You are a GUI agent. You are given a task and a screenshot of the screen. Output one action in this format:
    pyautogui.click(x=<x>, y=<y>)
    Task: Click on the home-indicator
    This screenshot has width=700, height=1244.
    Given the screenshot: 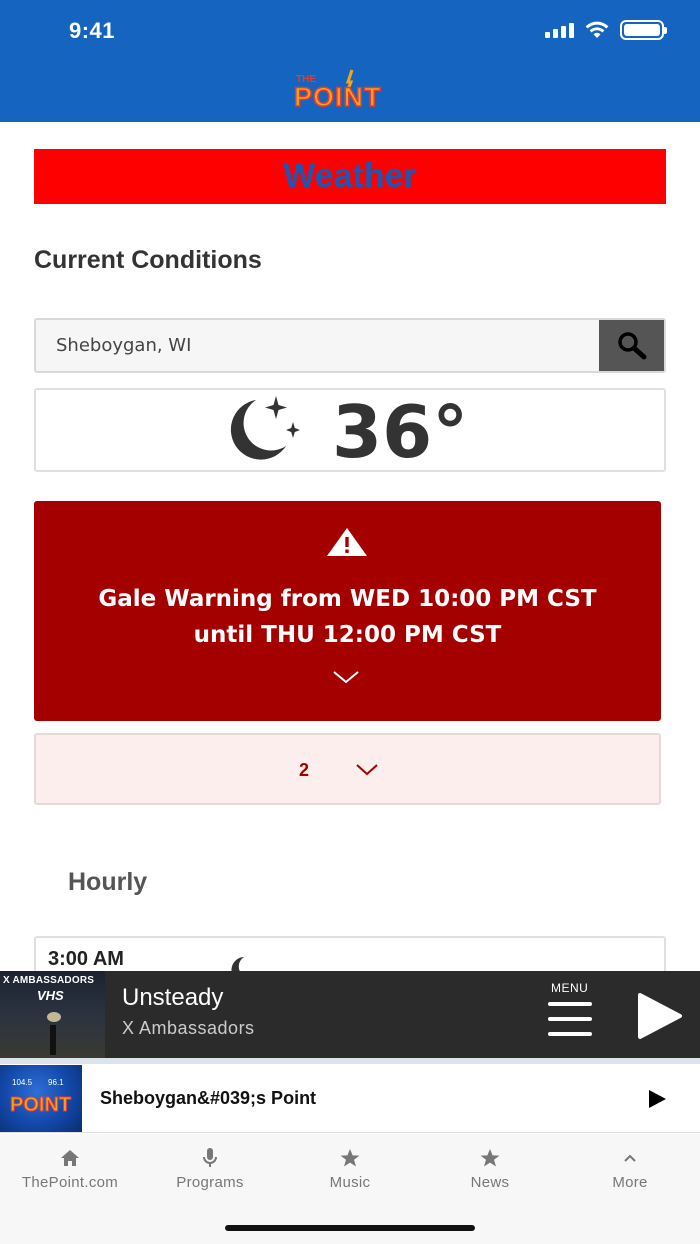 What is the action you would take?
    pyautogui.click(x=350, y=1228)
    